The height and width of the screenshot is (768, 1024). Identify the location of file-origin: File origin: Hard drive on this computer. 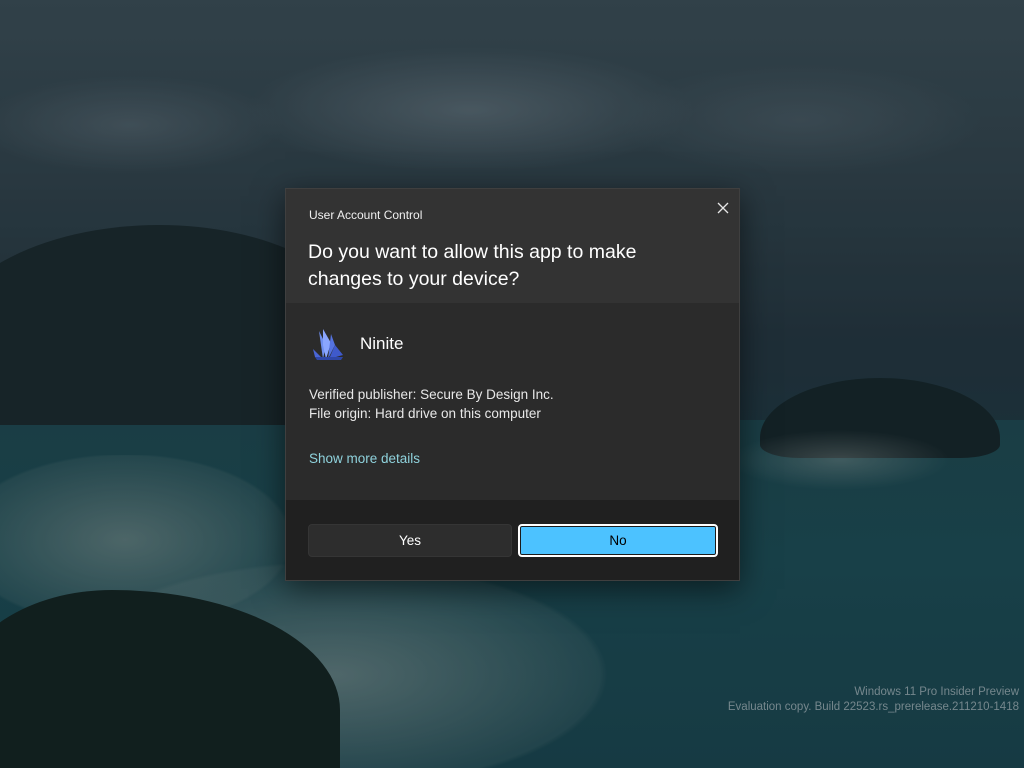
(425, 413).